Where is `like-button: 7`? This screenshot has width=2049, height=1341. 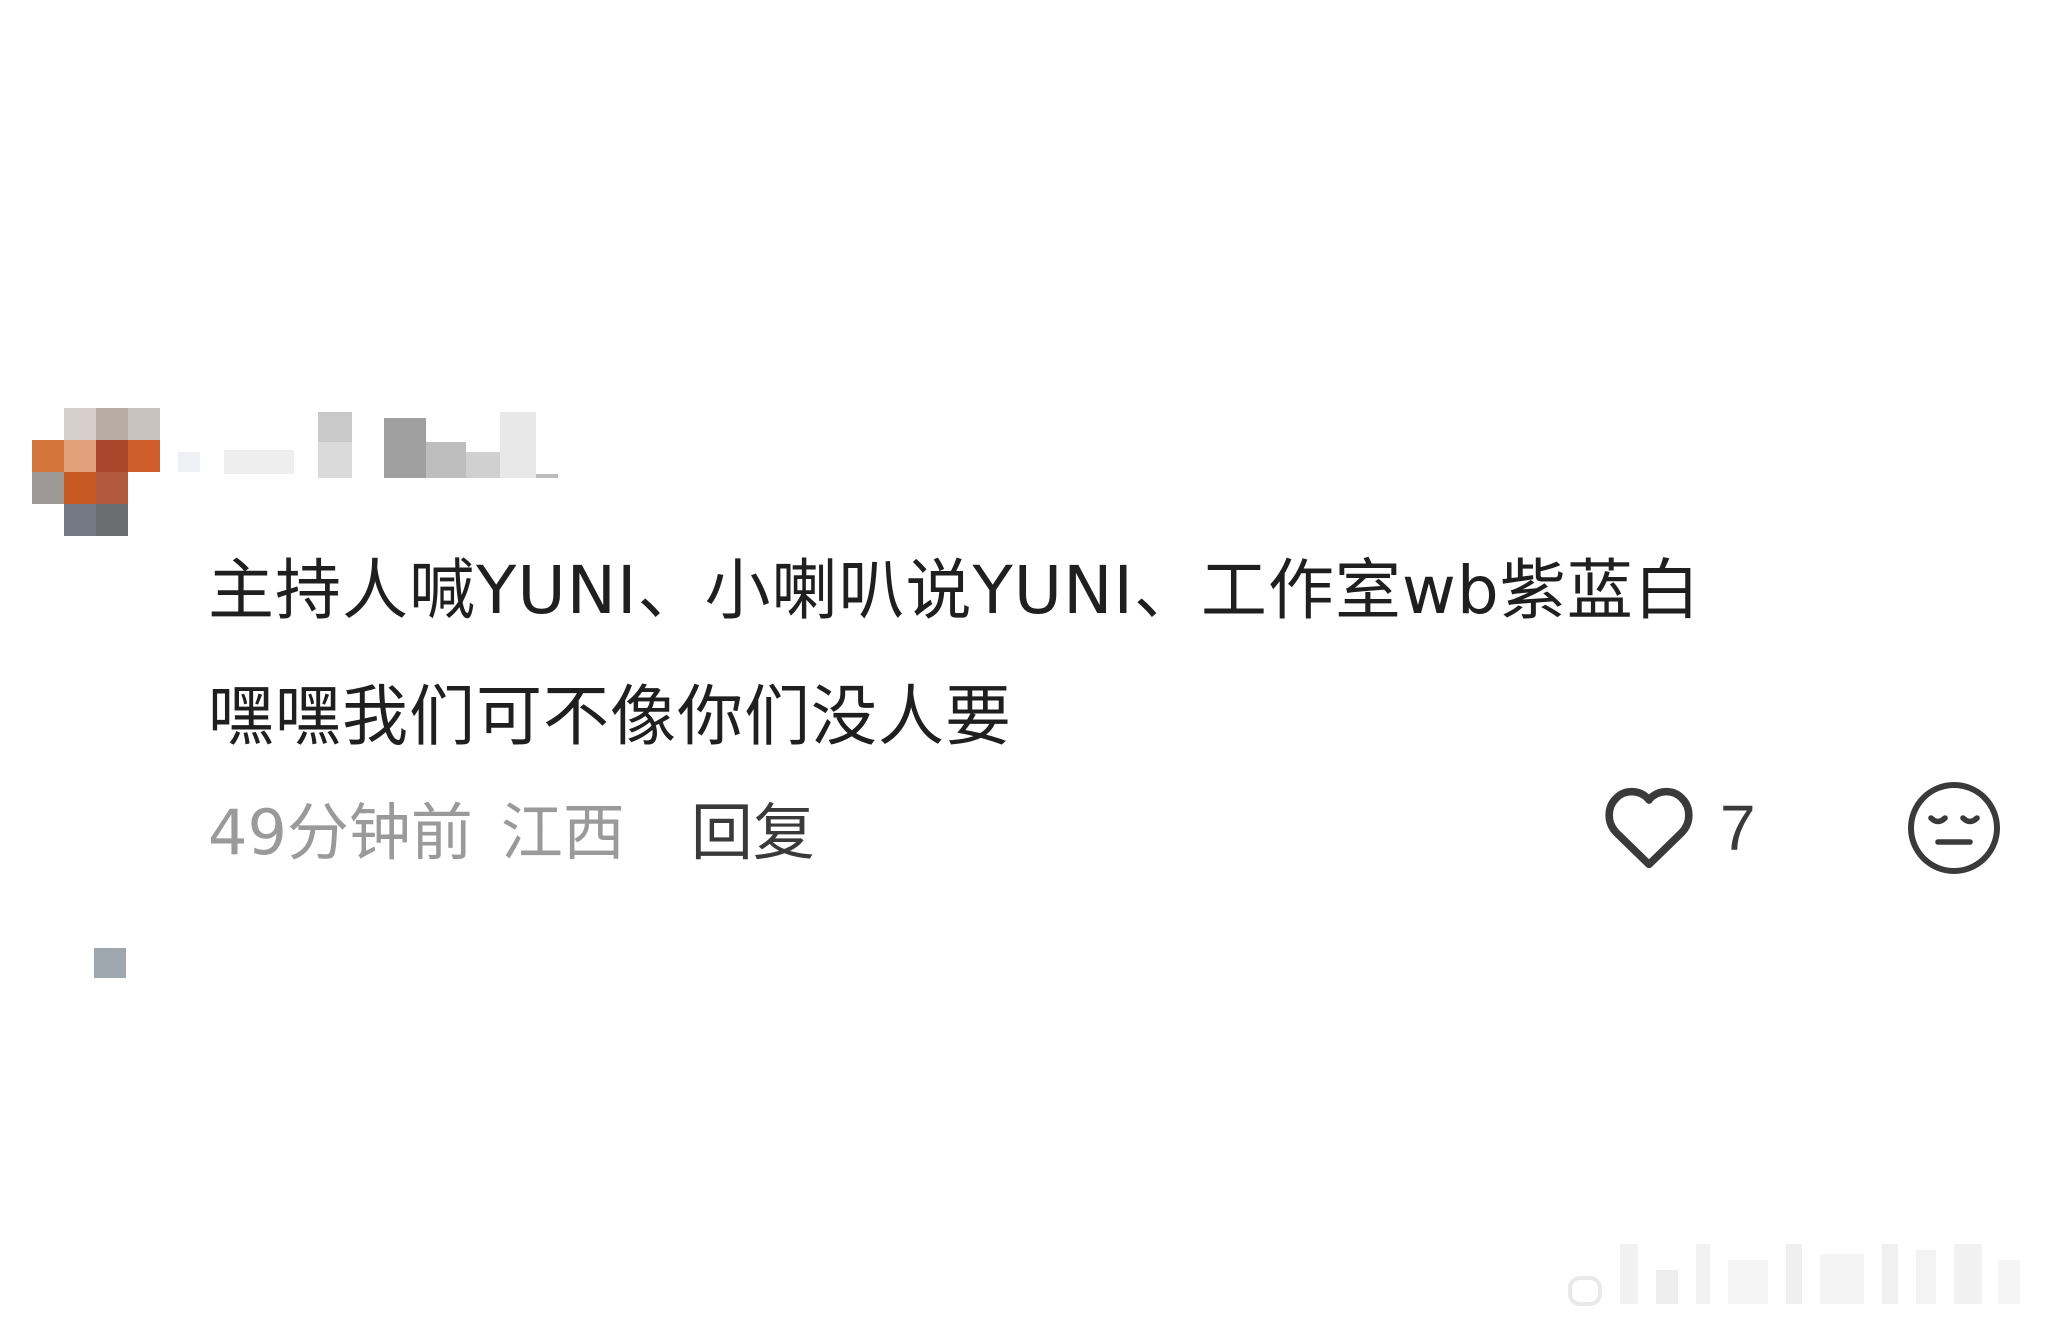 like-button: 7 is located at coordinates (1677, 828).